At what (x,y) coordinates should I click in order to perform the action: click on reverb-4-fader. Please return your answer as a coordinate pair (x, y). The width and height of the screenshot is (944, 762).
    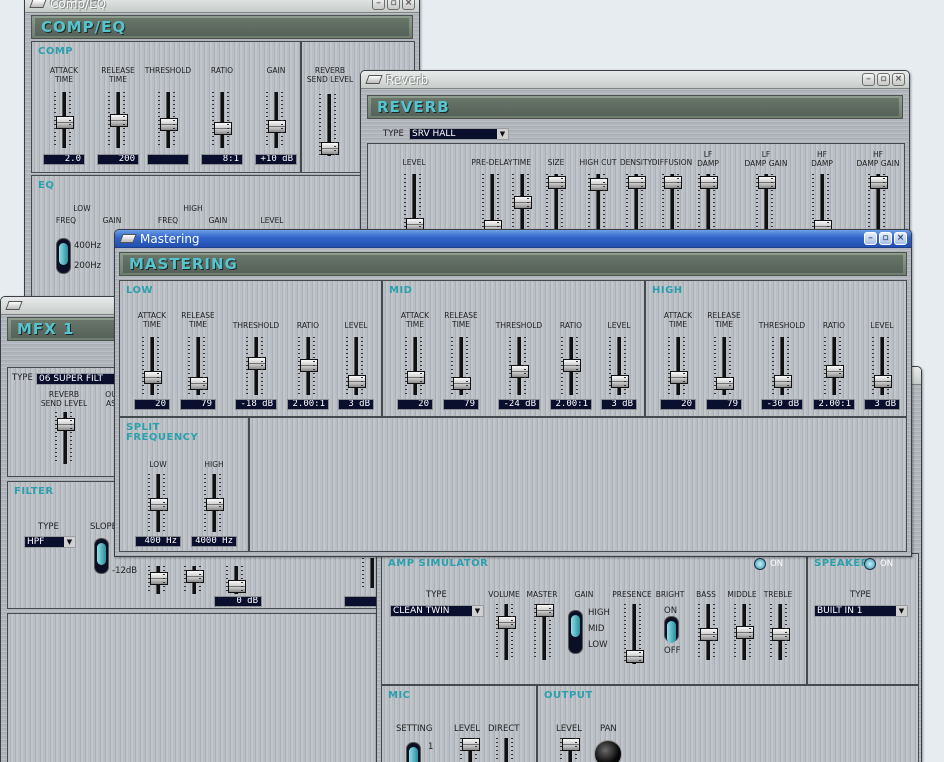
    Looking at the image, I should click on (599, 184).